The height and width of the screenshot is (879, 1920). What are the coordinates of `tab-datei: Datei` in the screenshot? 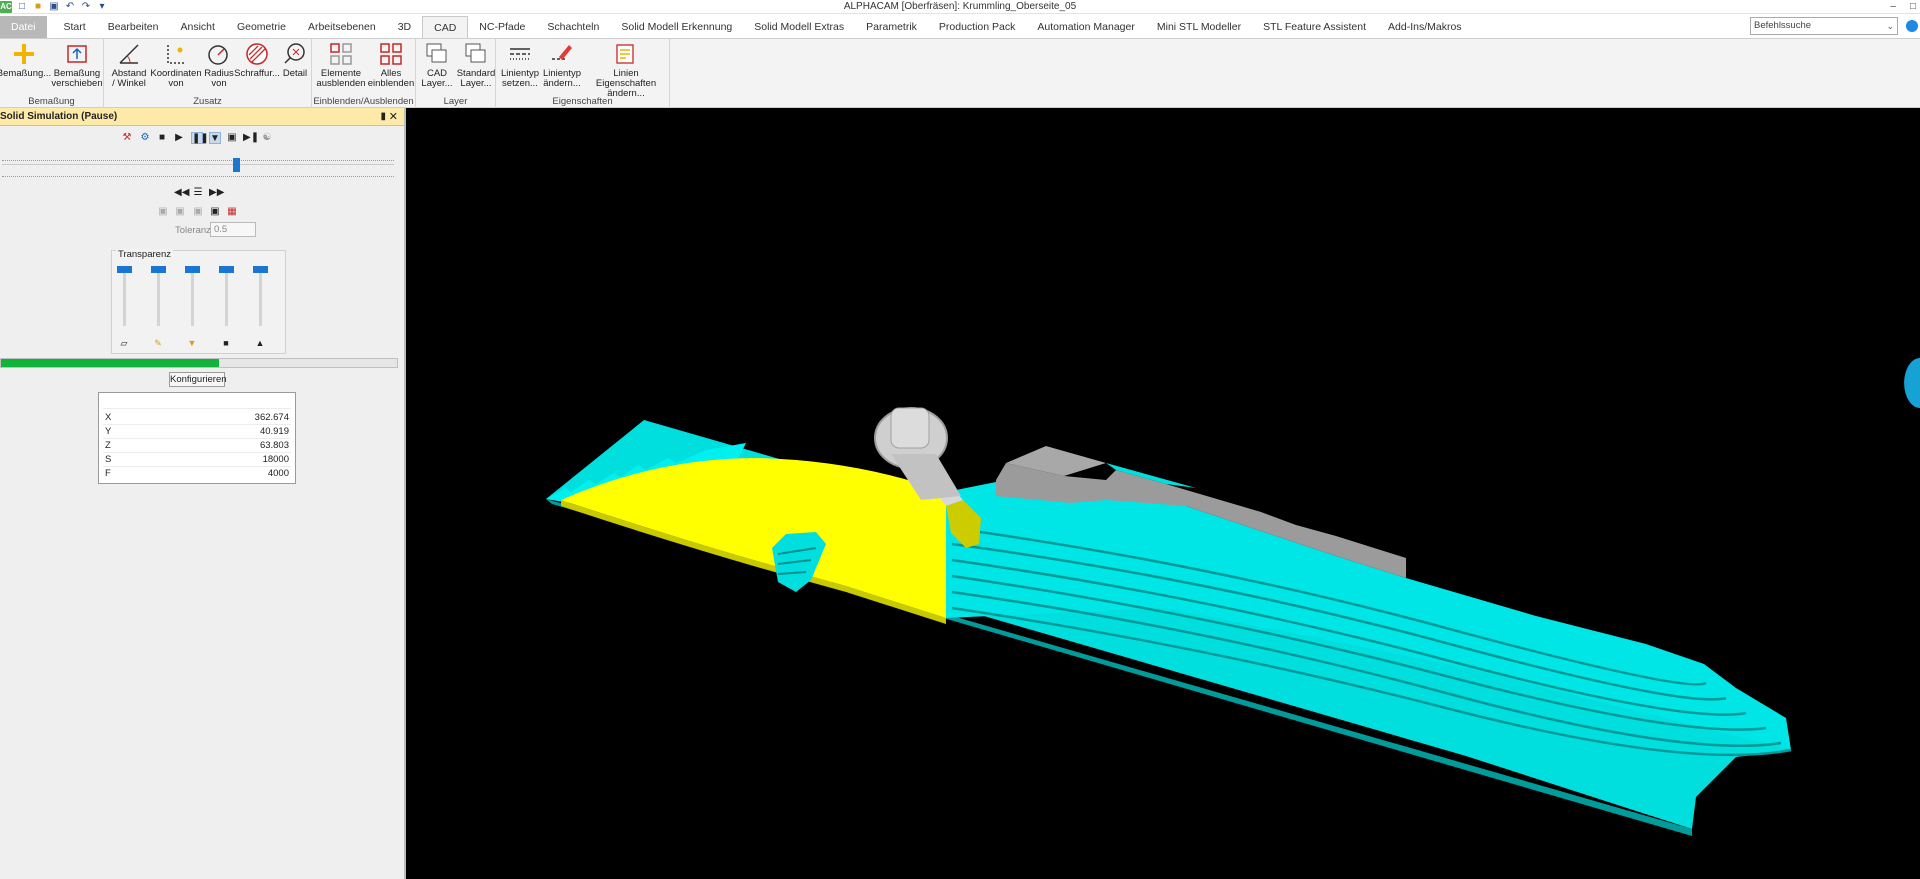 It's located at (23, 27).